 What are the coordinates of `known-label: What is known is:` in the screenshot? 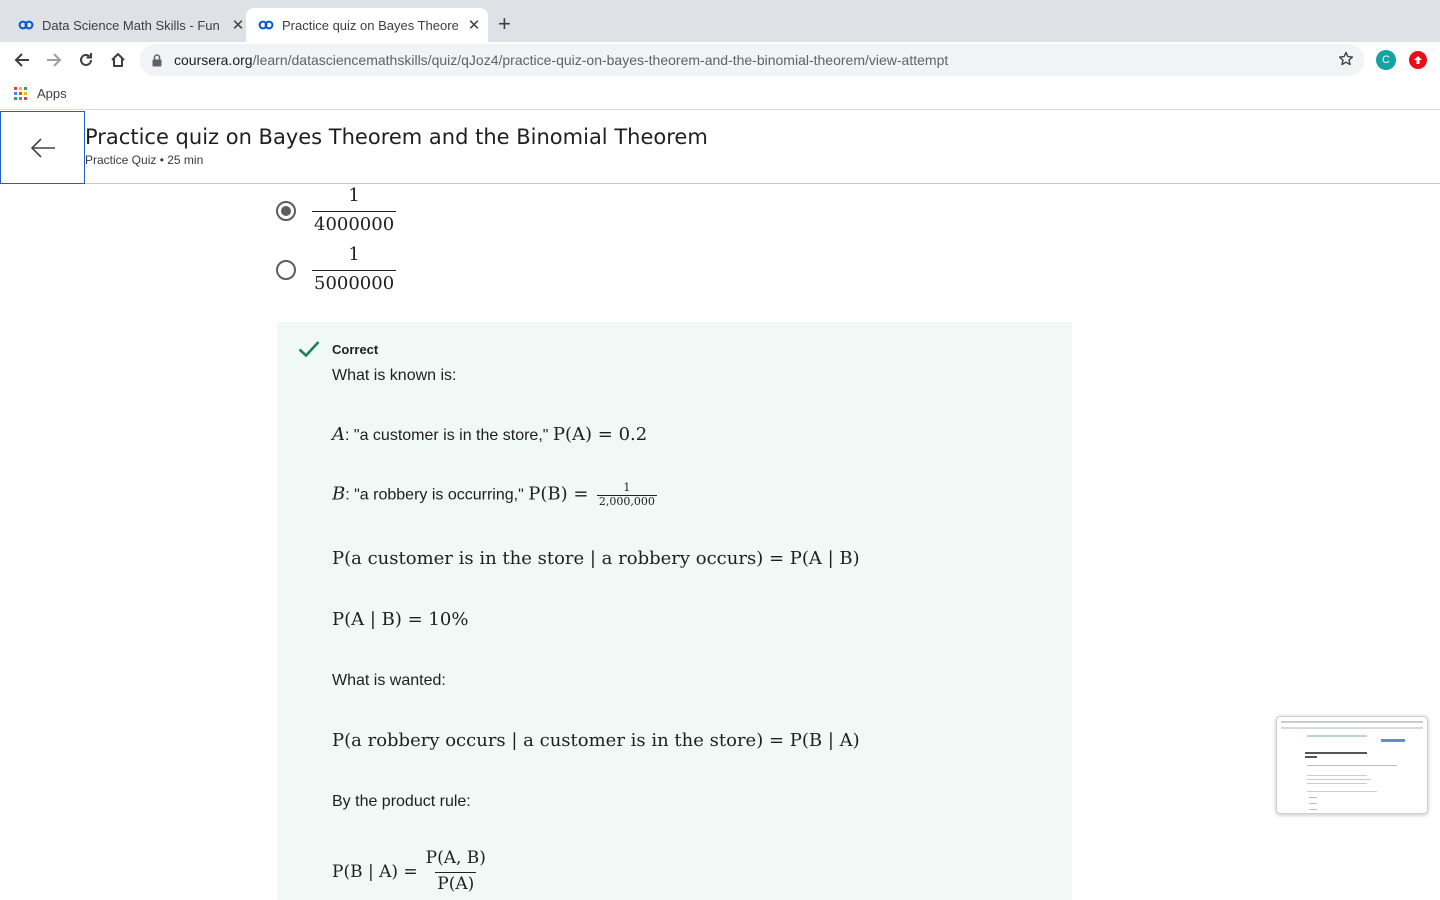 It's located at (394, 375).